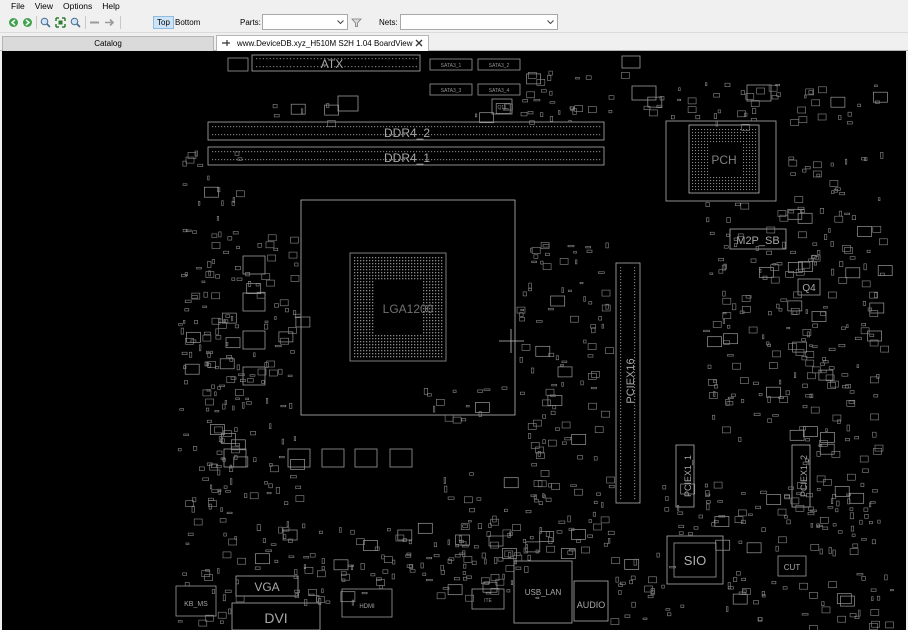 The width and height of the screenshot is (908, 630). Describe the element at coordinates (108, 43) in the screenshot. I see `tab-catalog: Catalog` at that location.